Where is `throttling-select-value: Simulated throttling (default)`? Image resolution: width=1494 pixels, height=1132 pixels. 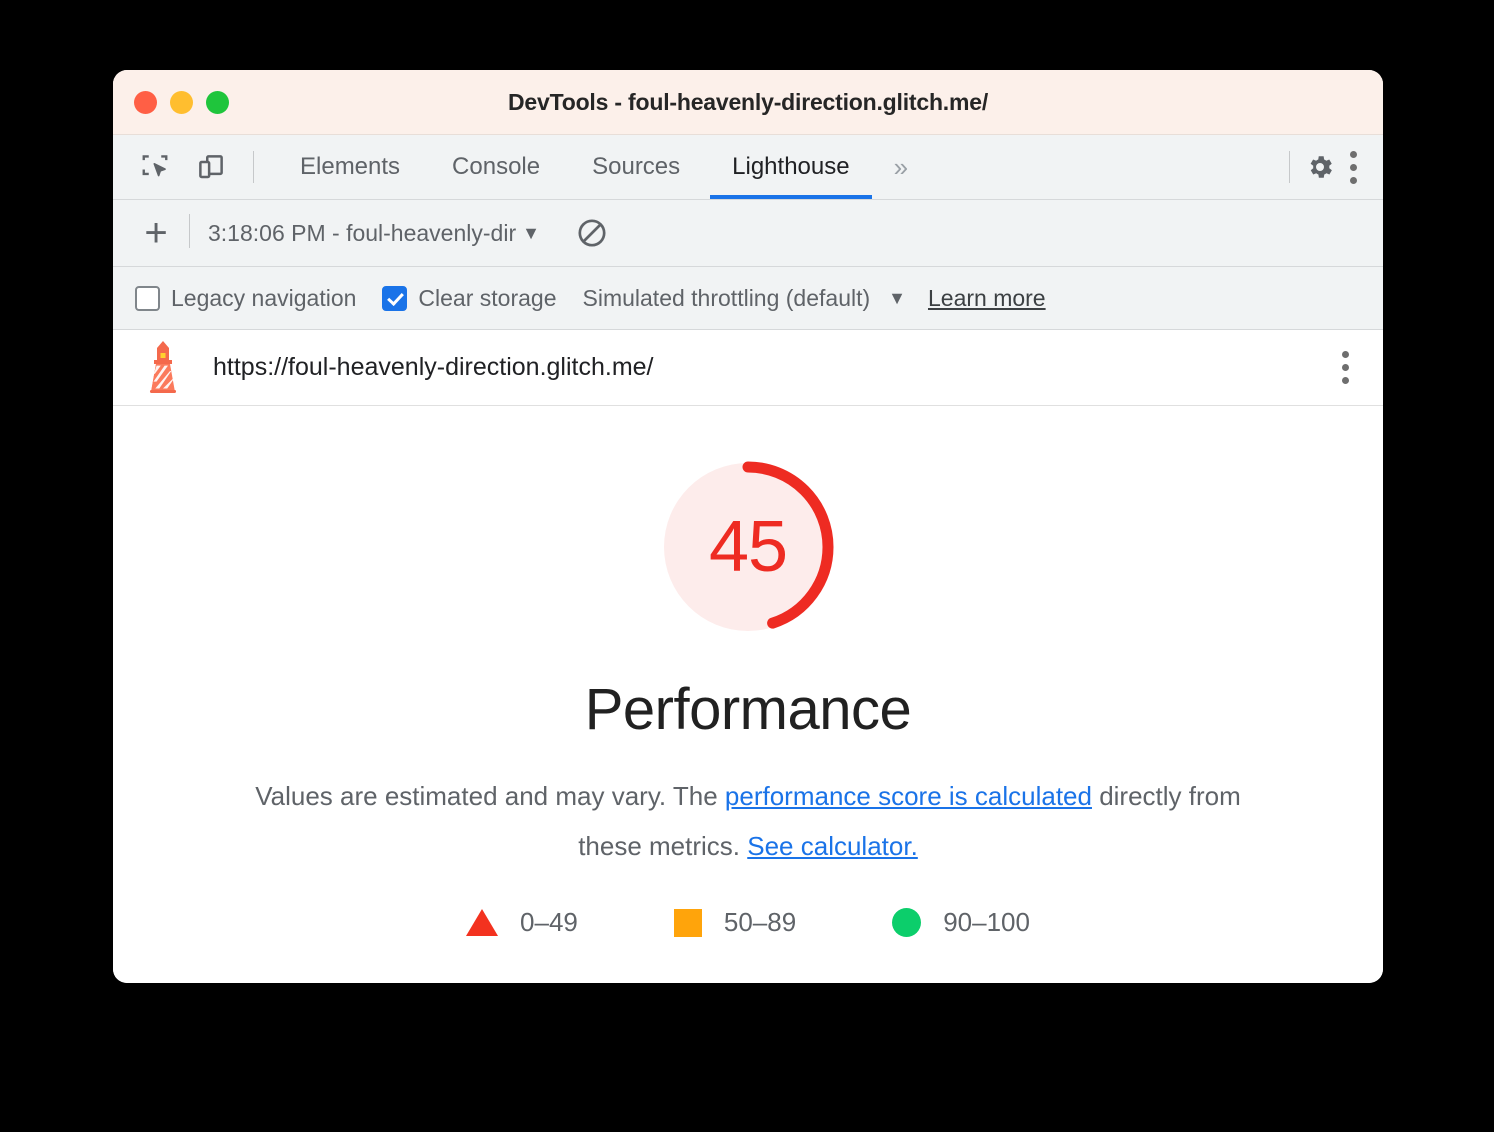
throttling-select-value: Simulated throttling (default) is located at coordinates (727, 298).